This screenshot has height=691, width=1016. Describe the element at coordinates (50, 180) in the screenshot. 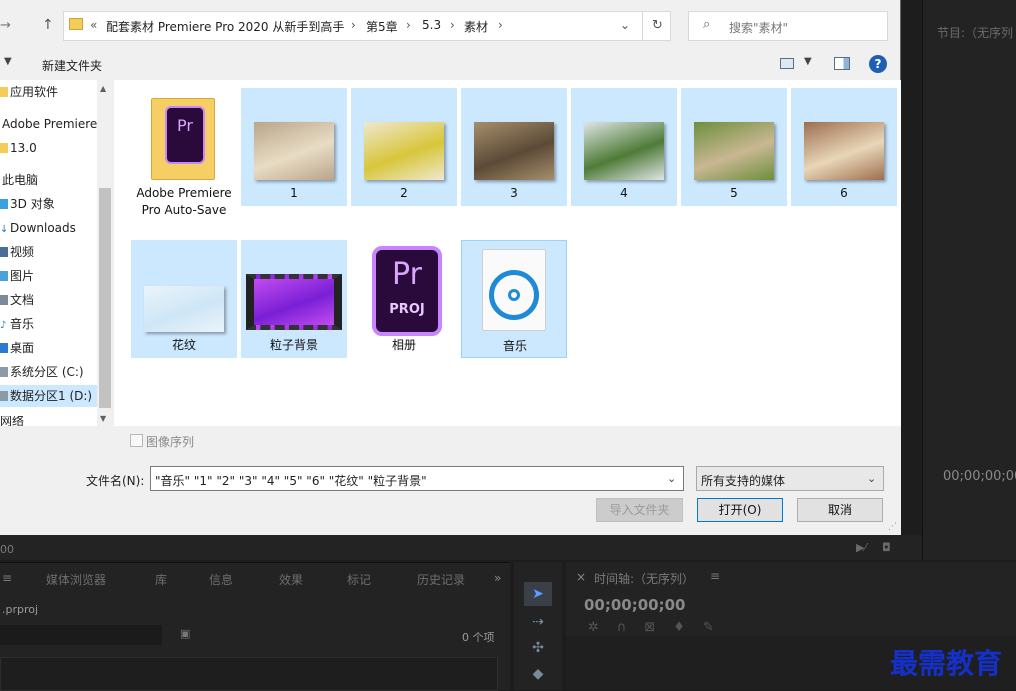

I see `nav-item: 此电脑` at that location.